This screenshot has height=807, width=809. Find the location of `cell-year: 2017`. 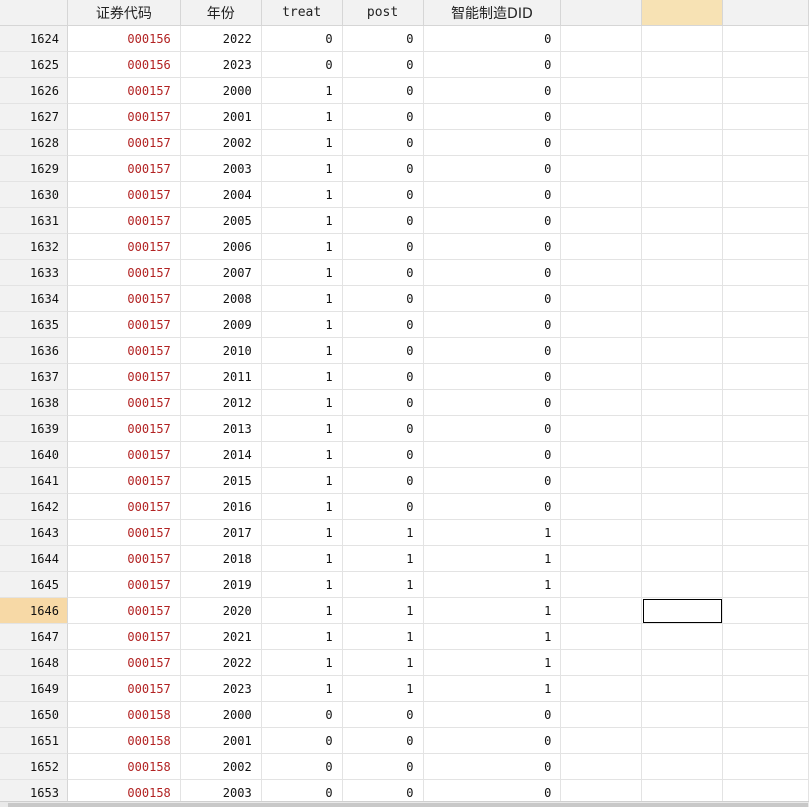

cell-year: 2017 is located at coordinates (221, 533).